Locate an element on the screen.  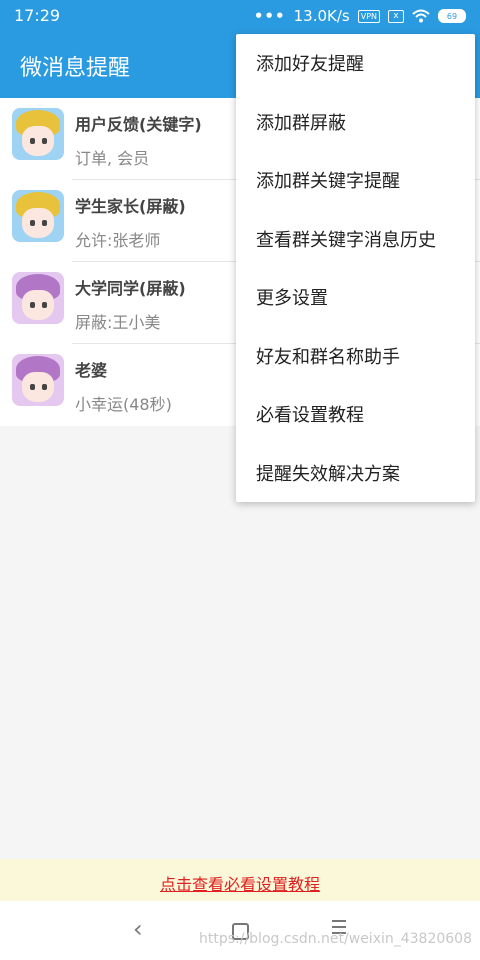
status-time: 17:29 is located at coordinates (37, 15).